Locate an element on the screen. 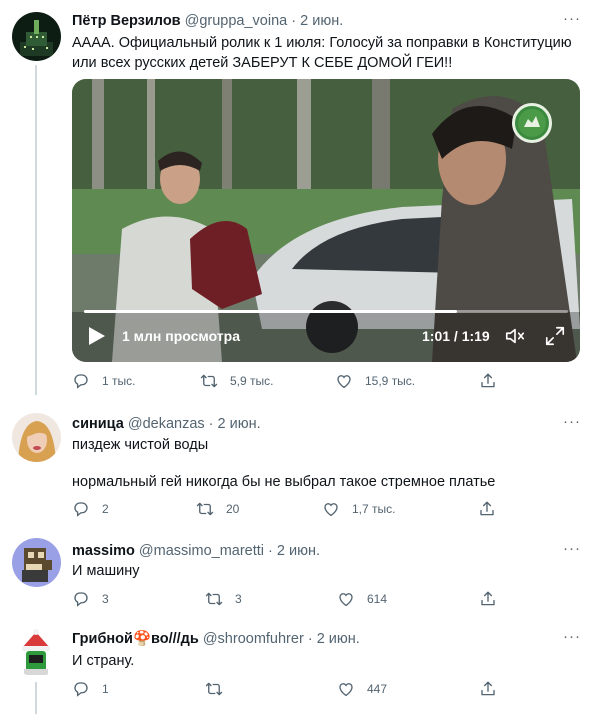 The height and width of the screenshot is (714, 595). tweet-text: И машину is located at coordinates (106, 571).